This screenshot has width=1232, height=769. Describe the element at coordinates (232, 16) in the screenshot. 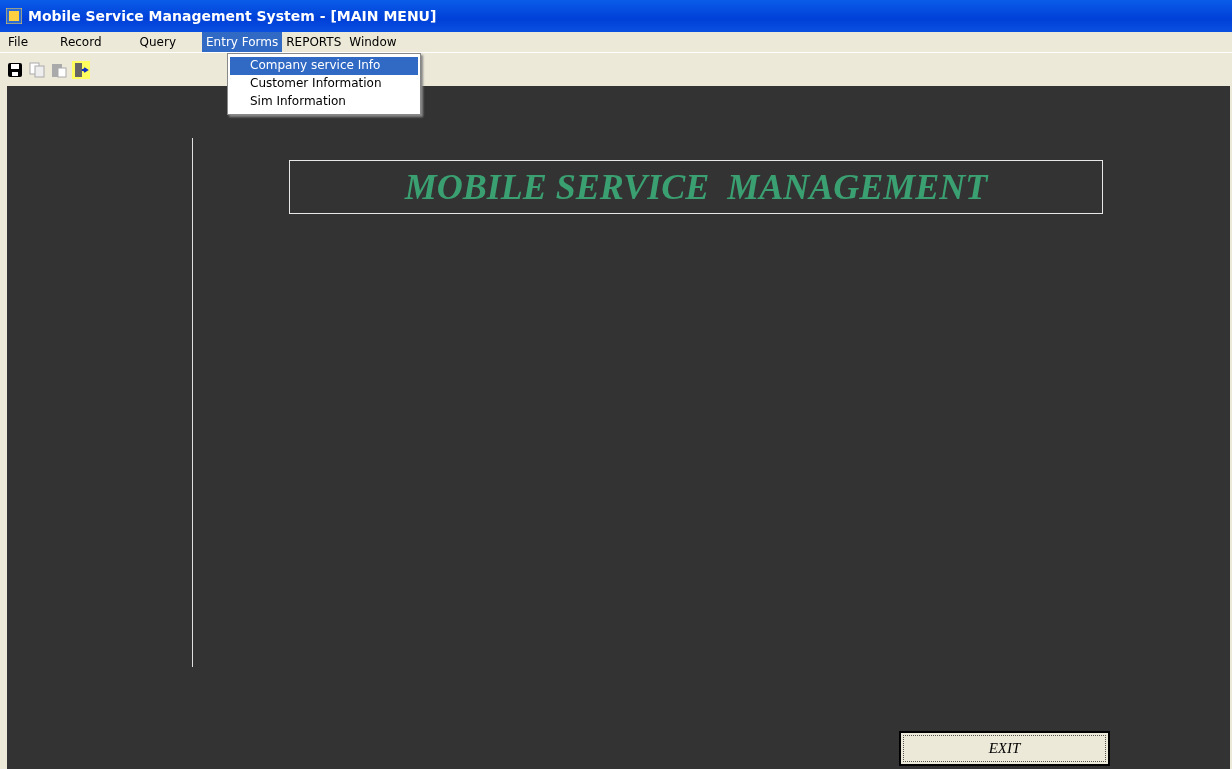

I see `window-title: Mobile Service Management System - [MAIN MENU]` at that location.